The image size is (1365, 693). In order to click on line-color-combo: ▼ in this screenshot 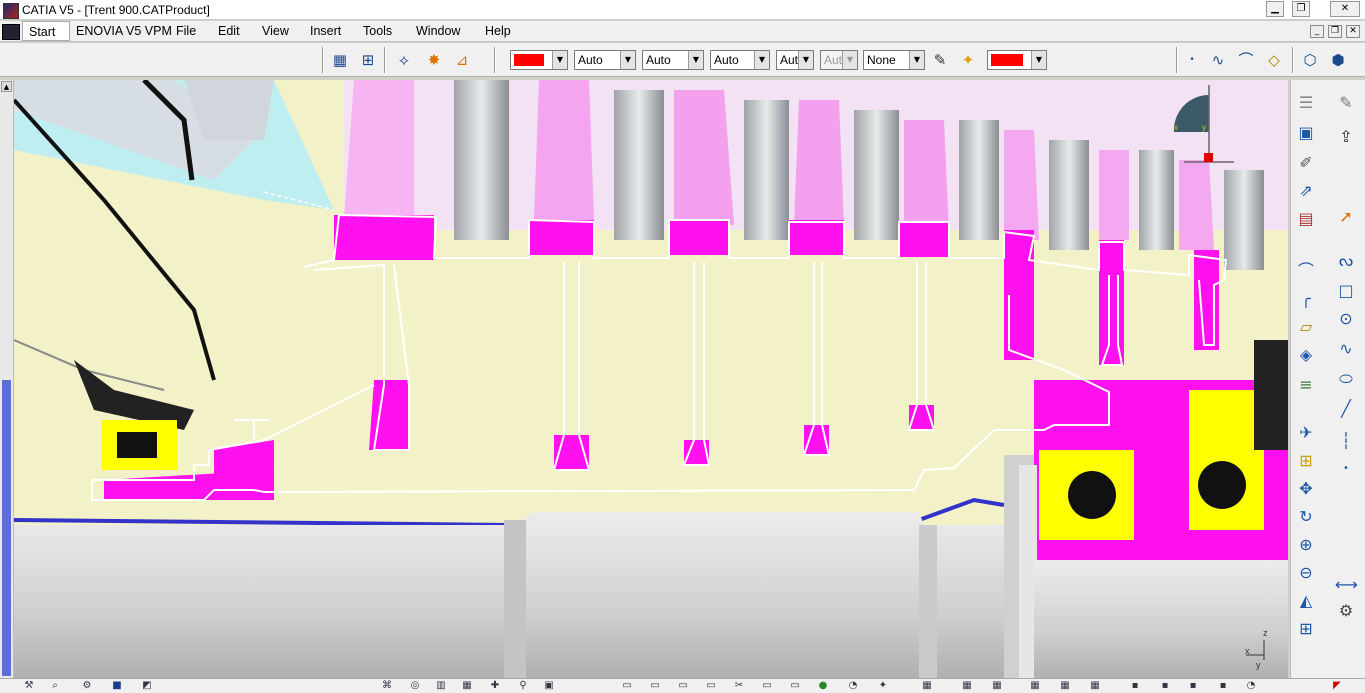, I will do `click(539, 60)`.